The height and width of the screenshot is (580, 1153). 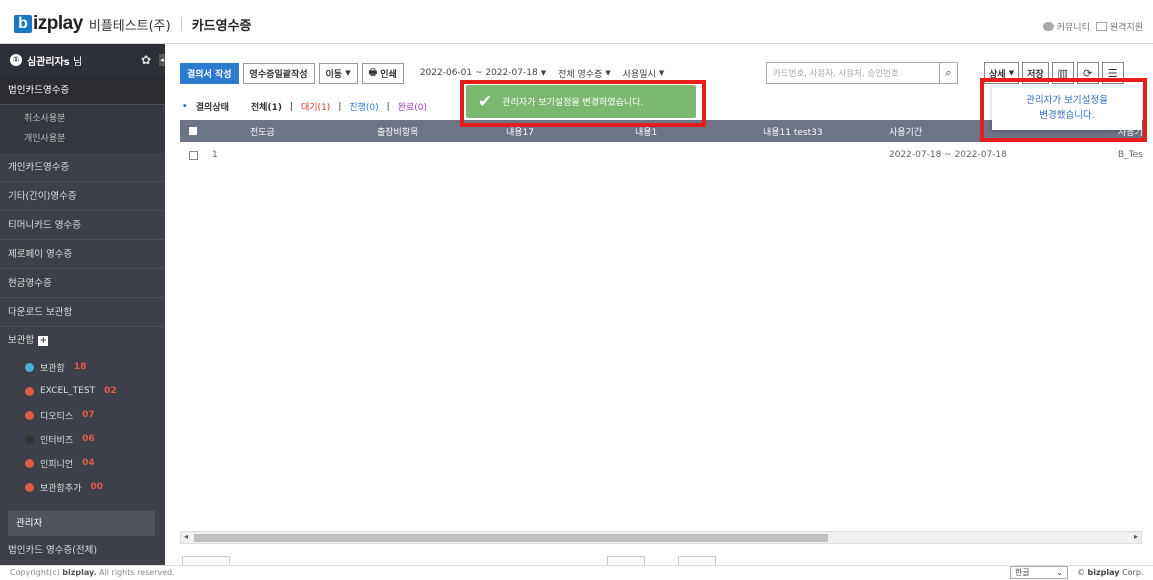 I want to click on sidebar-item-download-box: 다운로드 보관함, so click(x=82, y=312).